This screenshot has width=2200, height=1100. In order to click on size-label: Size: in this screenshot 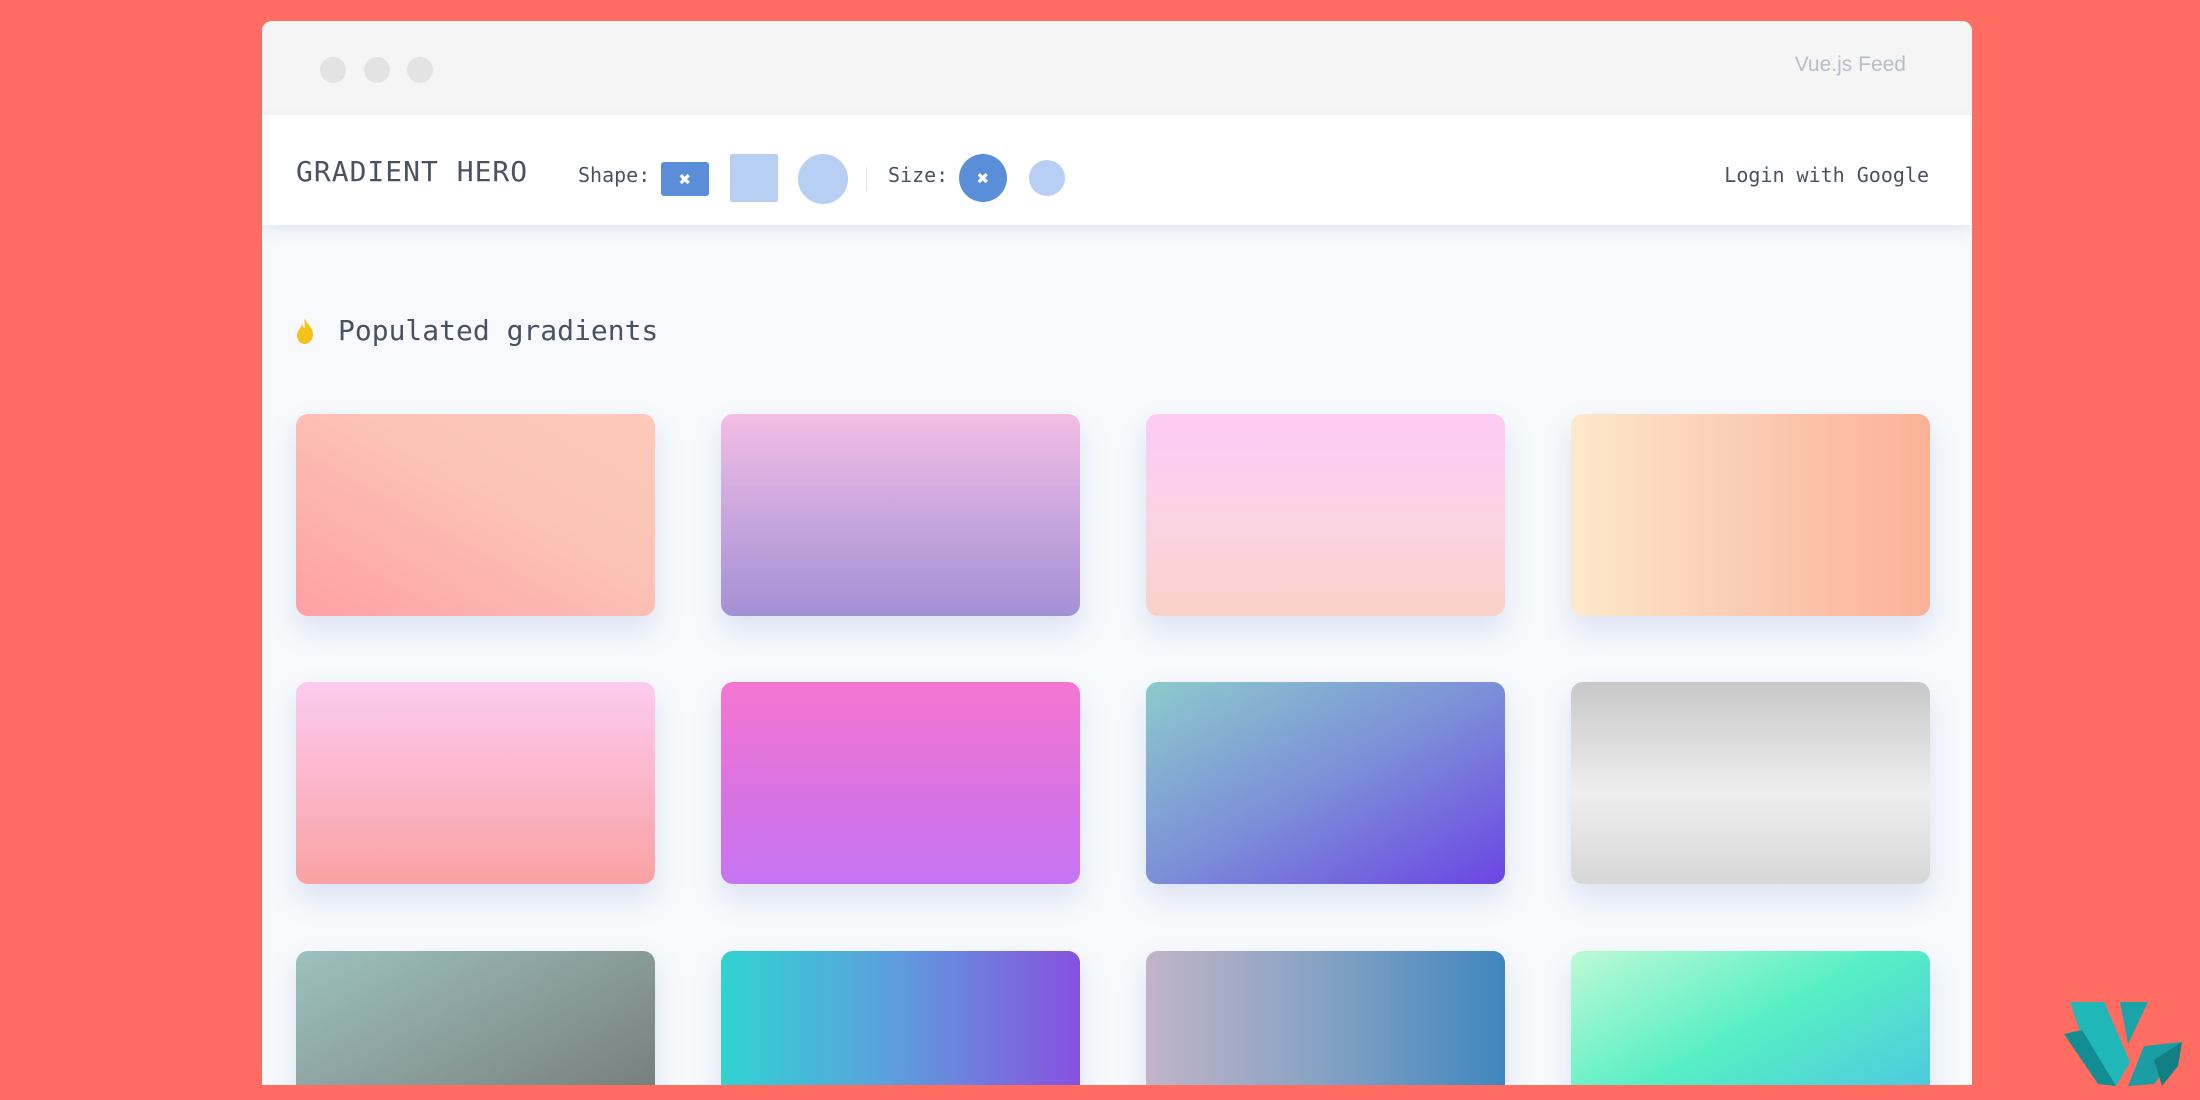, I will do `click(918, 175)`.